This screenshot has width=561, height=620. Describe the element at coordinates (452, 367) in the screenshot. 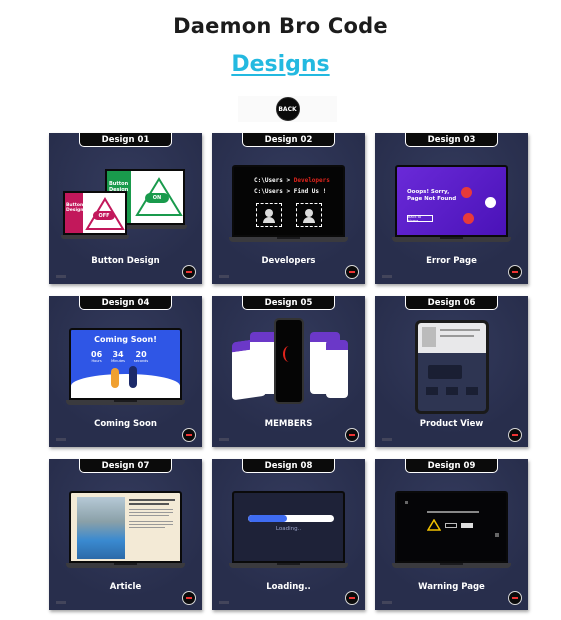

I see `tablet-mockup` at that location.